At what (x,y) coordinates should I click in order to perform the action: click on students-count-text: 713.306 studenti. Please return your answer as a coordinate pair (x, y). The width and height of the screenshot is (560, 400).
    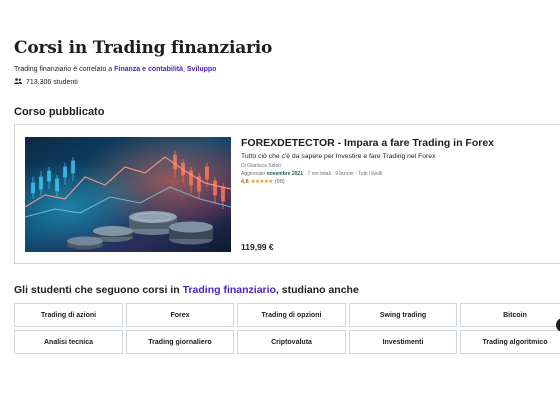
    Looking at the image, I should click on (52, 82).